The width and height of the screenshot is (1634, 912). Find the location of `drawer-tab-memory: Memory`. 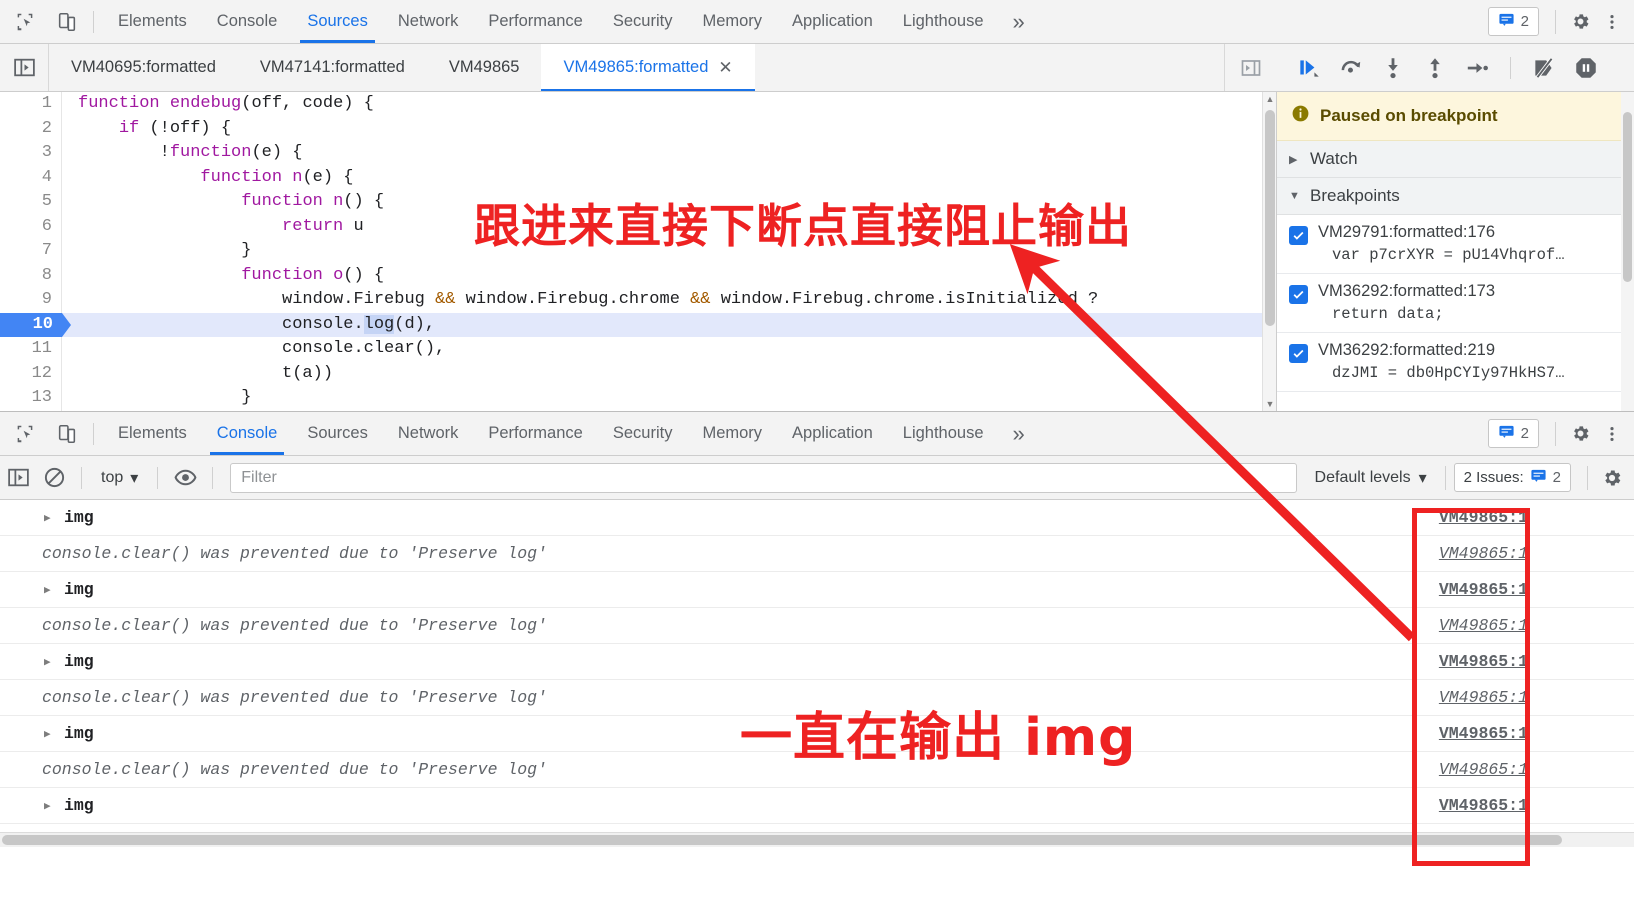

drawer-tab-memory: Memory is located at coordinates (732, 433).